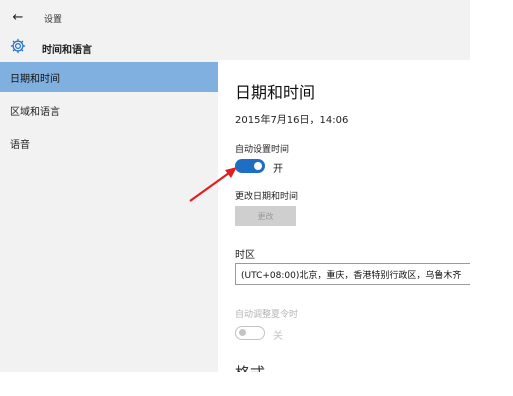 The width and height of the screenshot is (513, 396). I want to click on timezone-dropdown: (UTC+08:00)北京，重庆，香港特别行政区，乌鲁木齐, so click(352, 274).